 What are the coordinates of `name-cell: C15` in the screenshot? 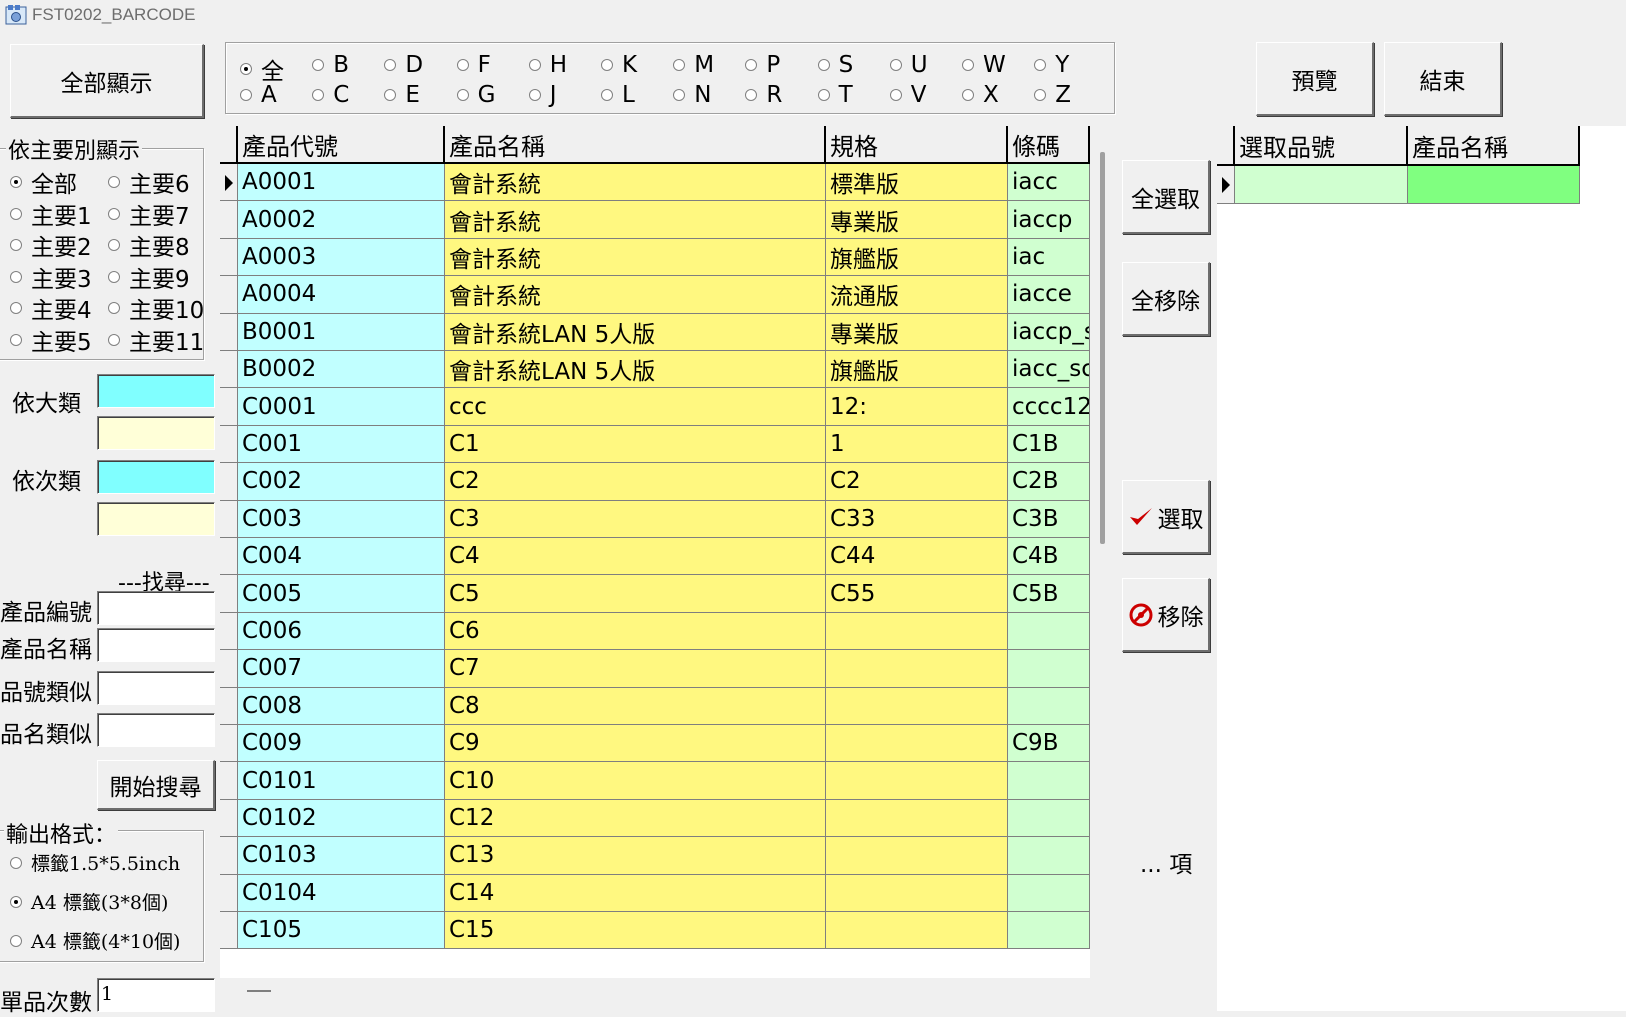 It's located at (635, 931).